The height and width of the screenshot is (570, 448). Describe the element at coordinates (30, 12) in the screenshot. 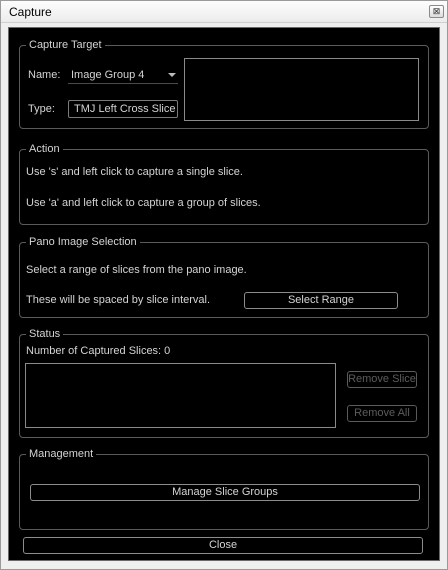

I see `window-title: Capture` at that location.